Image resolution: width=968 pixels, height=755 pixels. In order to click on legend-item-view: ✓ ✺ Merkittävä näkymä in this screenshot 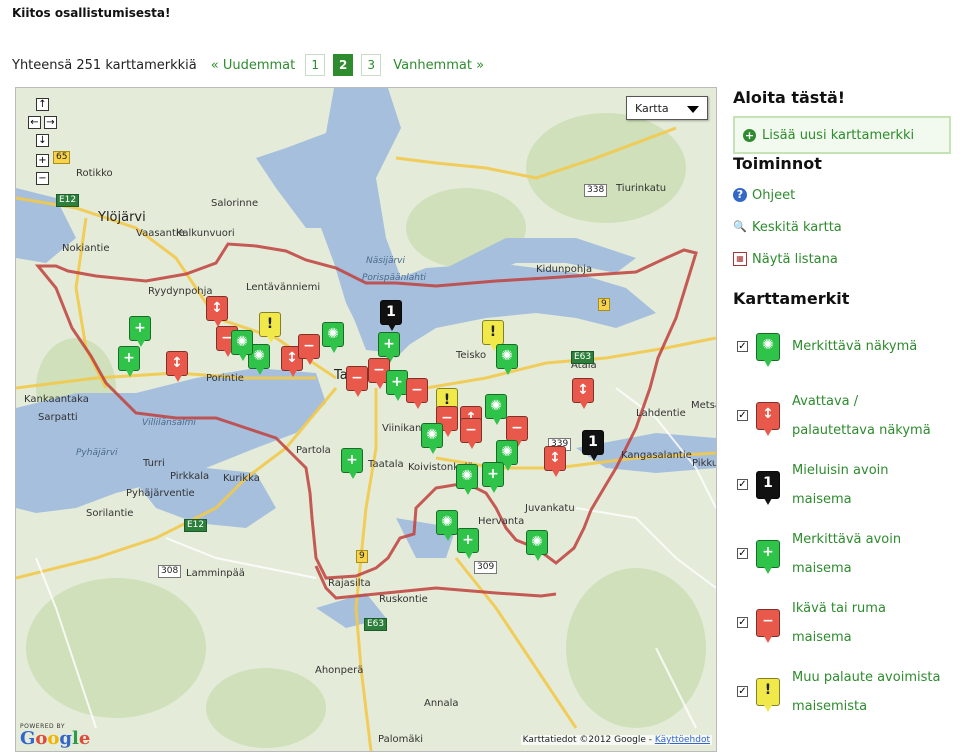, I will do `click(845, 346)`.